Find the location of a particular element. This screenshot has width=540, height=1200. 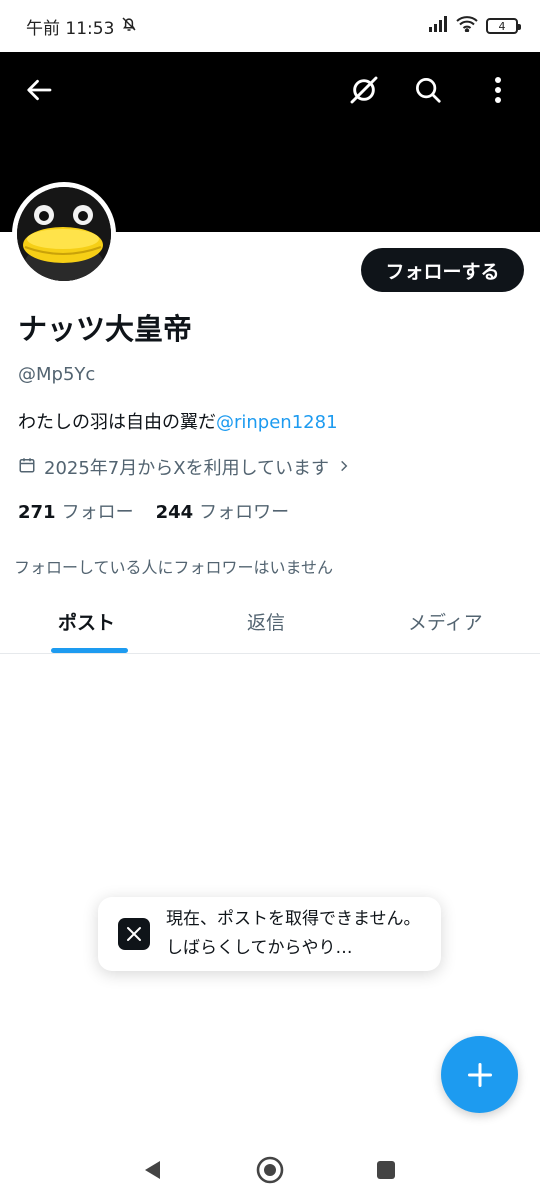

nav-recents-button is located at coordinates (386, 1170).